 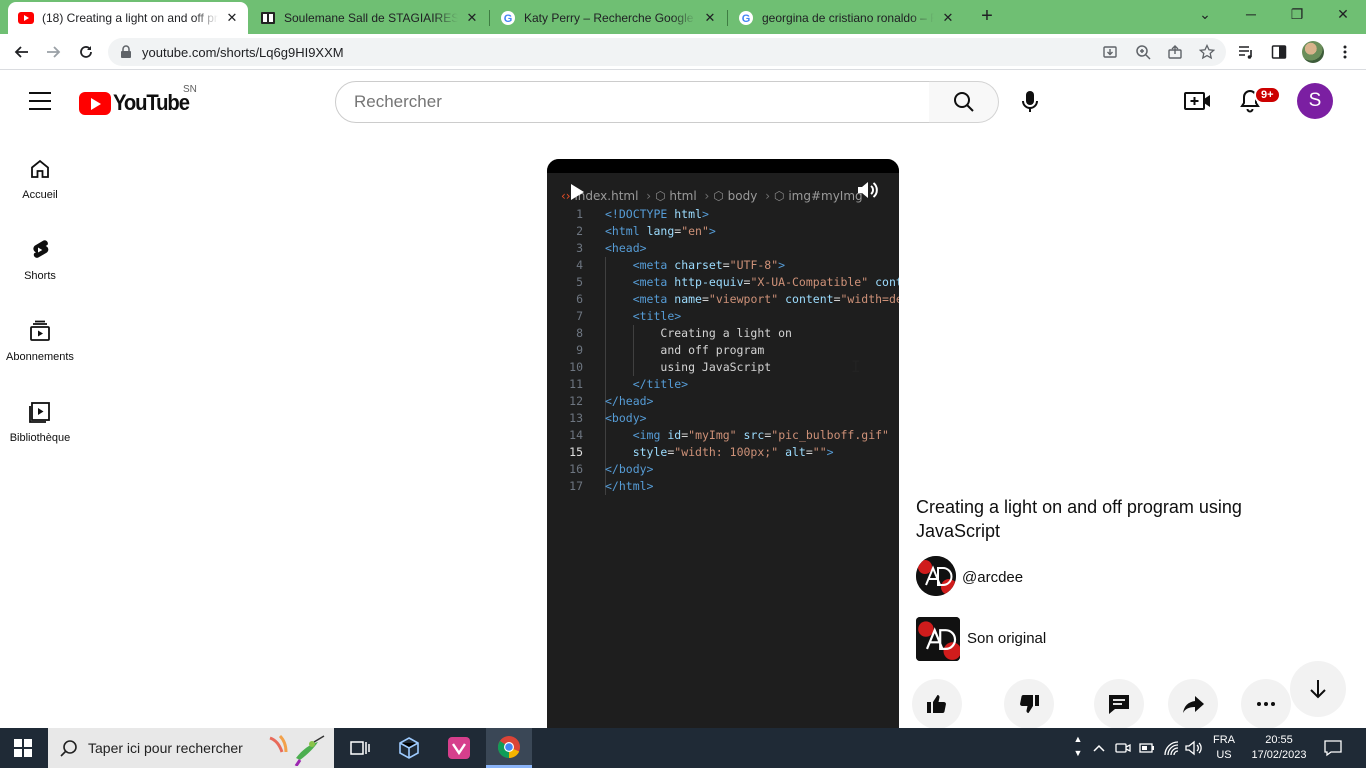 I want to click on svg-text: G, so click(x=508, y=19).